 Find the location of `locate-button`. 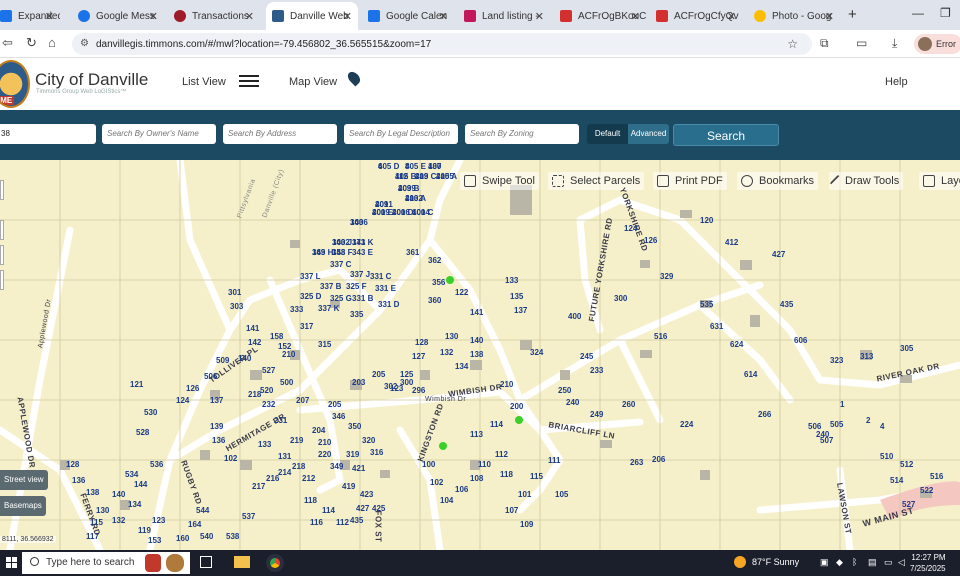

locate-button is located at coordinates (2, 280).